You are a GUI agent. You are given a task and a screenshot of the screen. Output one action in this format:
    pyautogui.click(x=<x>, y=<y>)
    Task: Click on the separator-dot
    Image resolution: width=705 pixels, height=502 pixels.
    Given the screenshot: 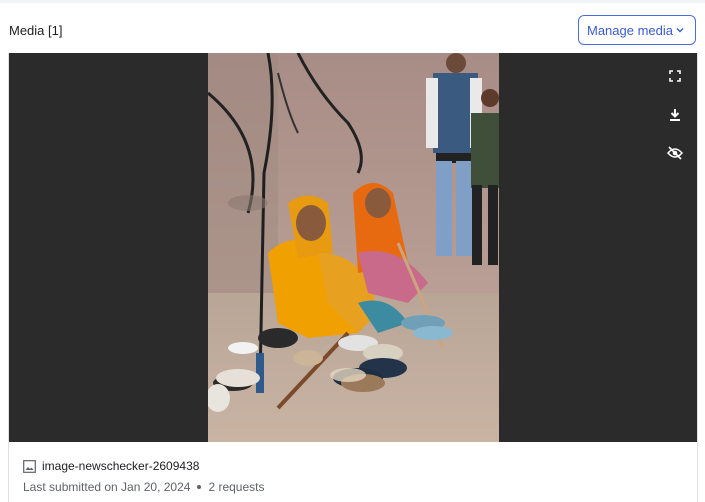 What is the action you would take?
    pyautogui.click(x=199, y=487)
    